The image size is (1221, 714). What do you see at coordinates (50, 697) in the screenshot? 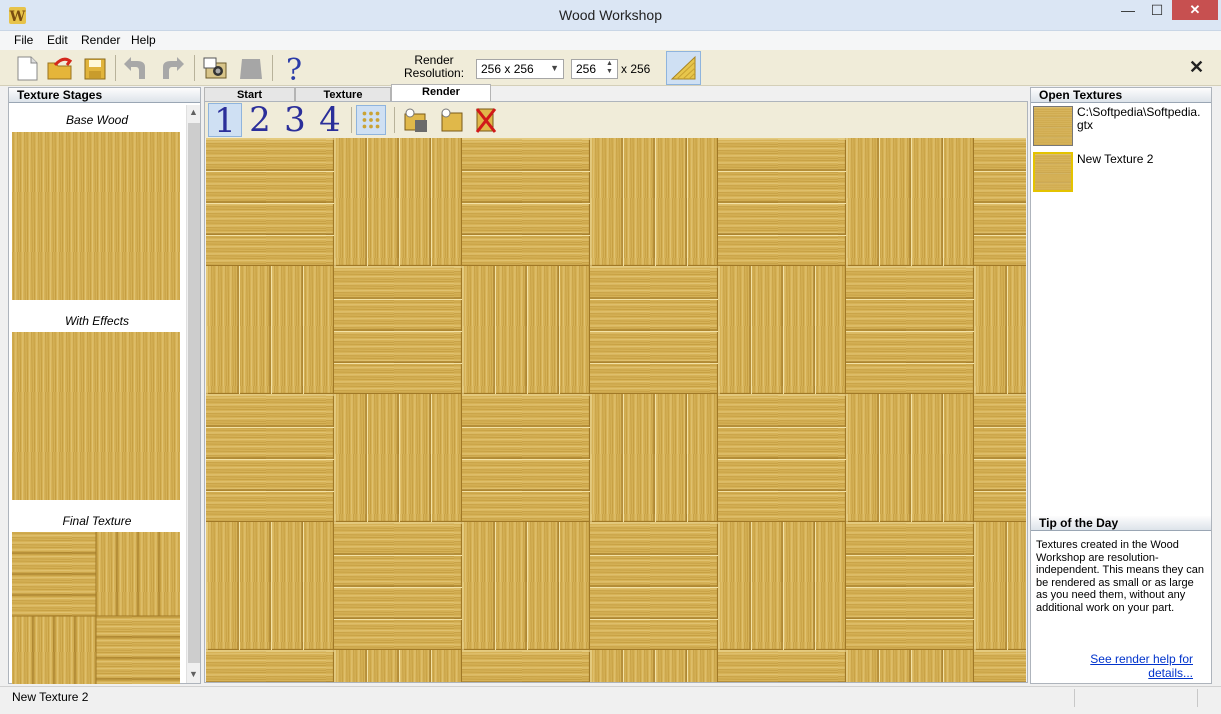
I see `status-text: New Texture 2` at bounding box center [50, 697].